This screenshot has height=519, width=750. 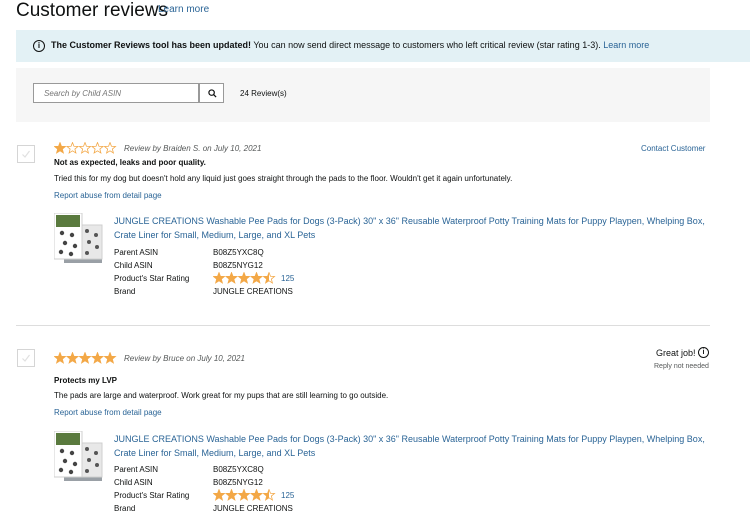 I want to click on learn-more-link: Learn more, so click(x=183, y=9).